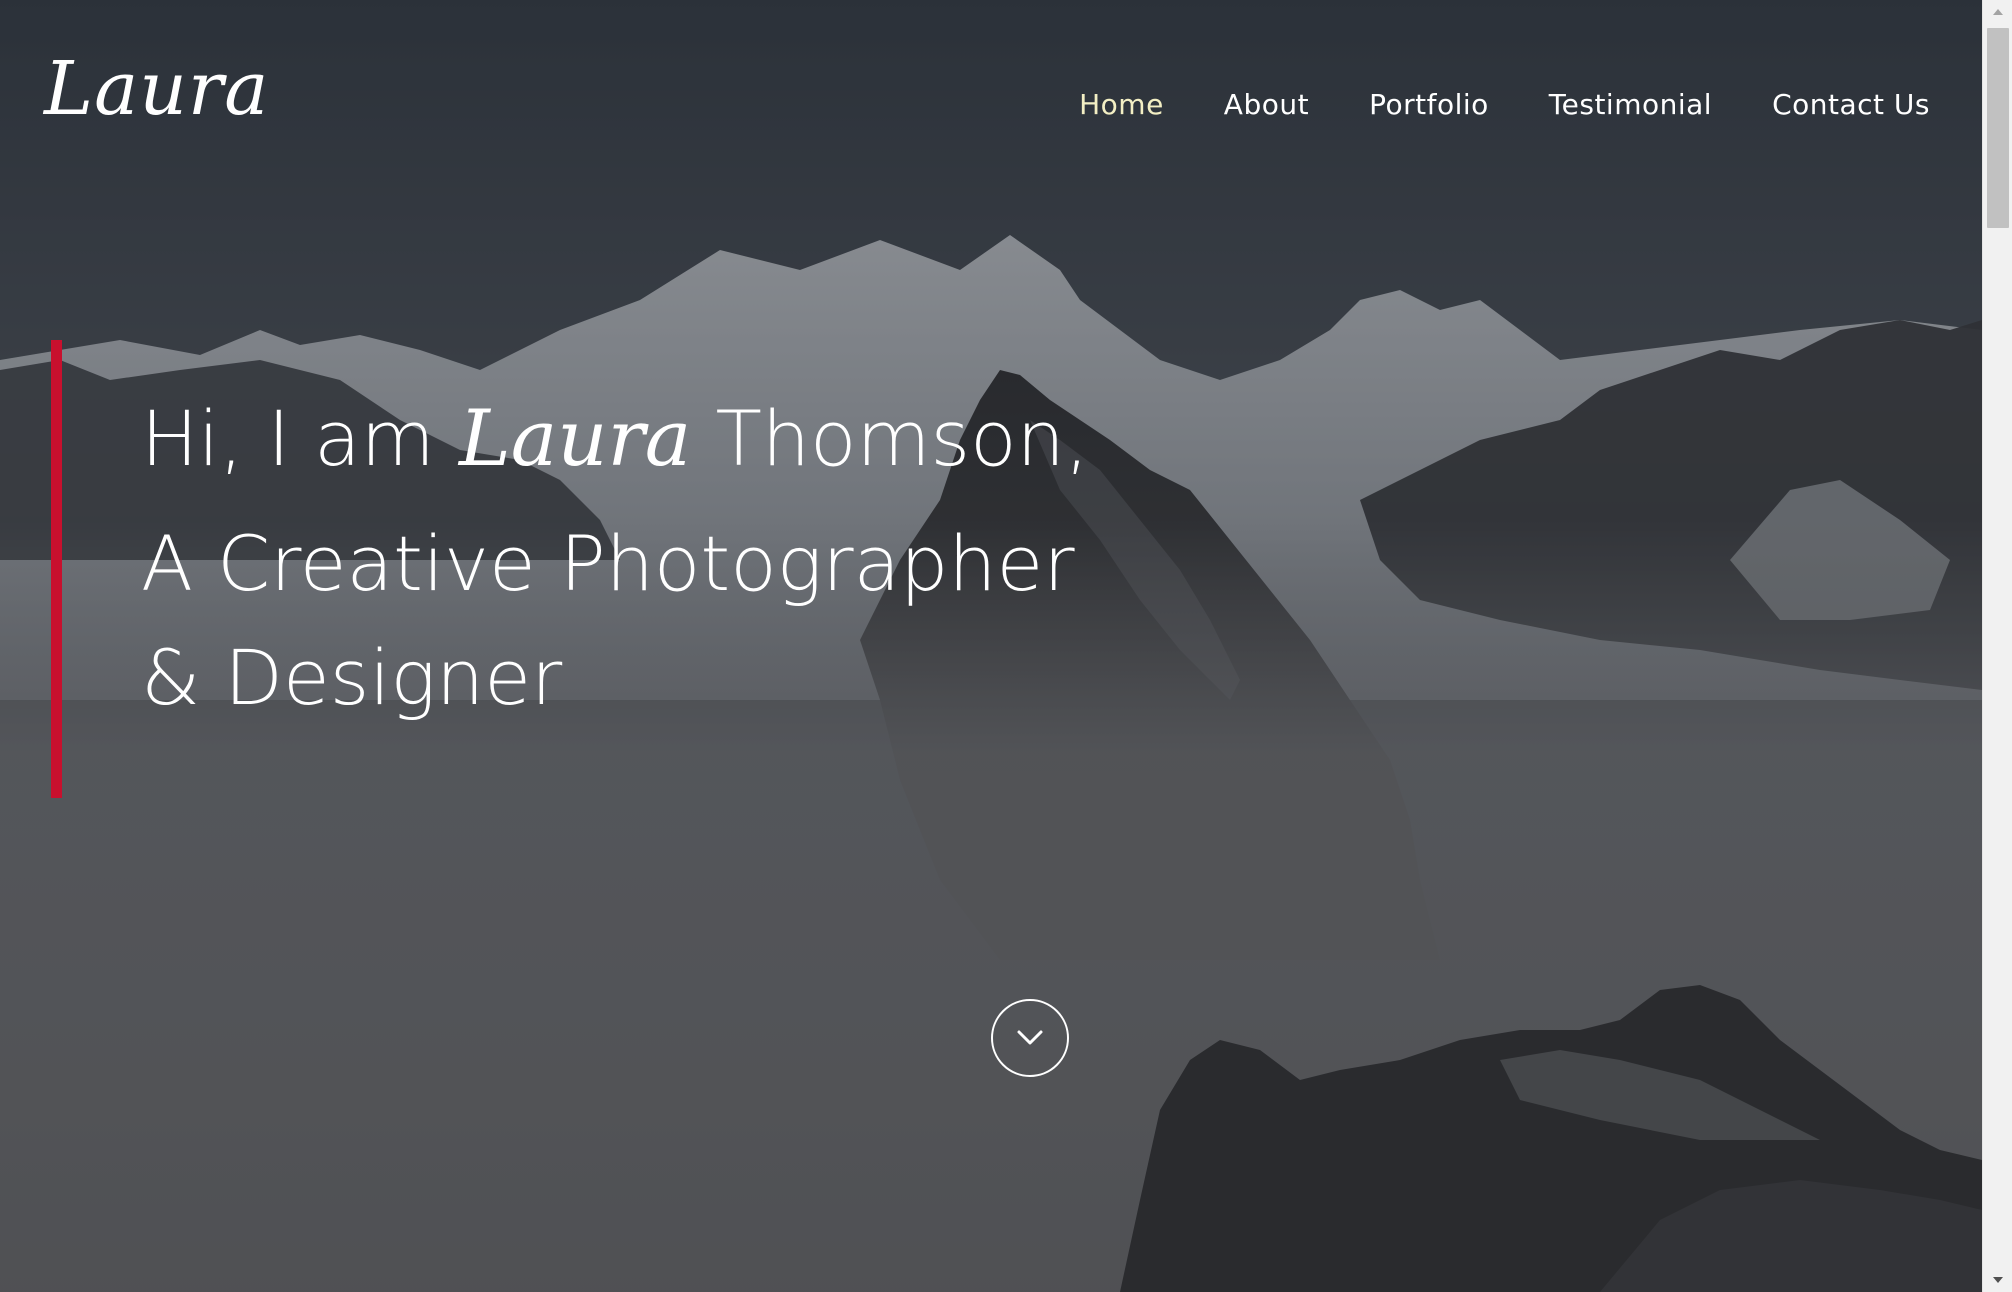 Image resolution: width=2012 pixels, height=1292 pixels. Describe the element at coordinates (608, 563) in the screenshot. I see `hero-line-2: A Creative Photographer` at that location.